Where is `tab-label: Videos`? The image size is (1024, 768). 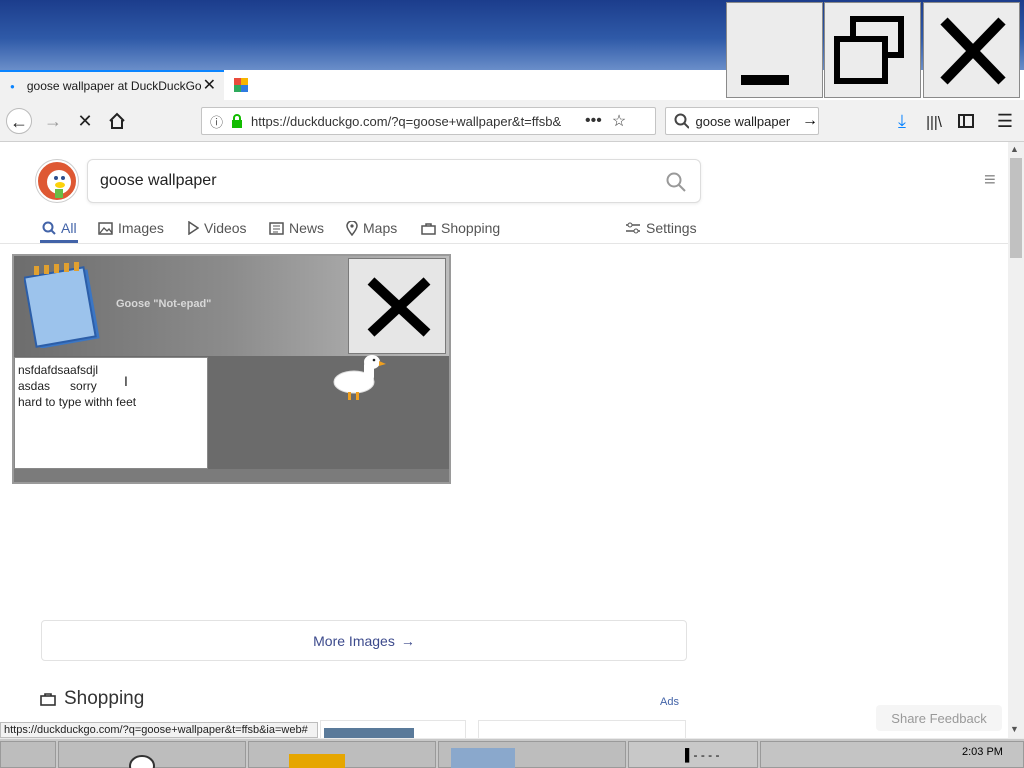
tab-label: Videos is located at coordinates (225, 228).